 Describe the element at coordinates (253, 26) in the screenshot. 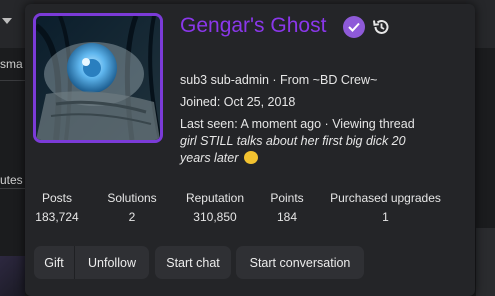

I see `username-link: Gengar's Ghost` at that location.